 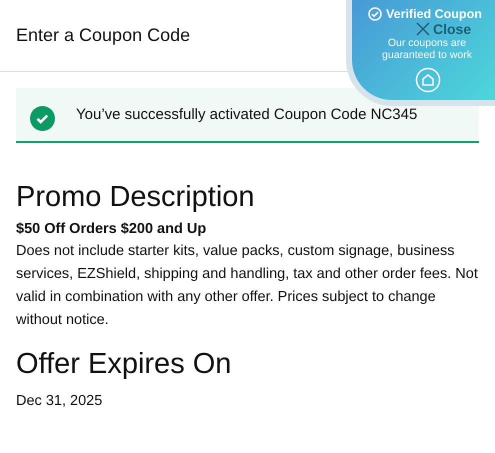 I want to click on house-icon, so click(x=428, y=80).